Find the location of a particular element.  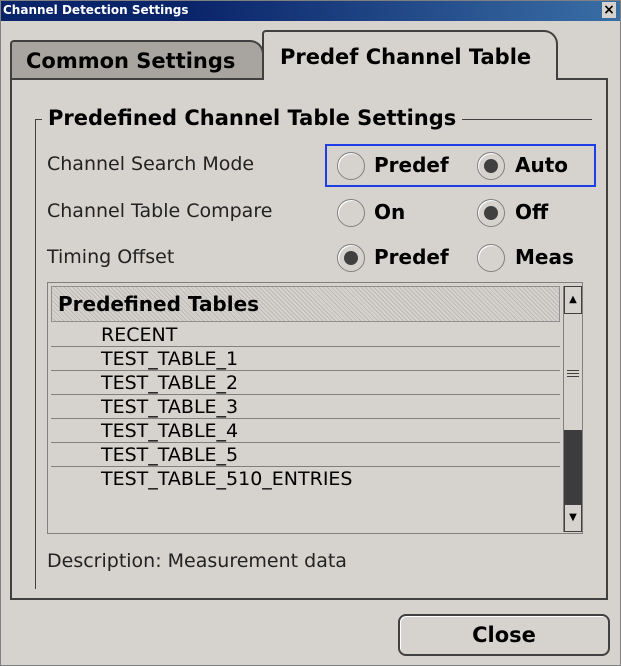

timing-offset-predef-label: Predef is located at coordinates (411, 257).